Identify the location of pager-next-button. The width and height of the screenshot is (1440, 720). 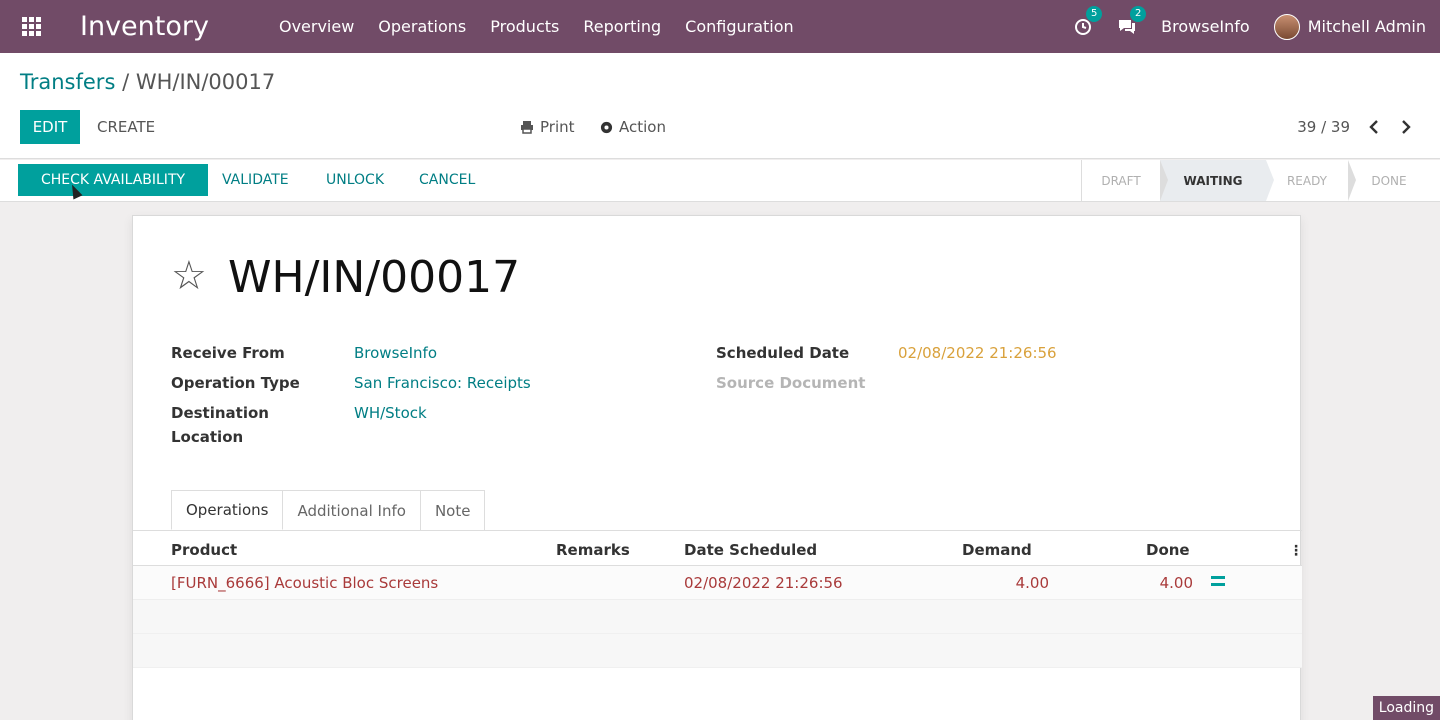
(1406, 127).